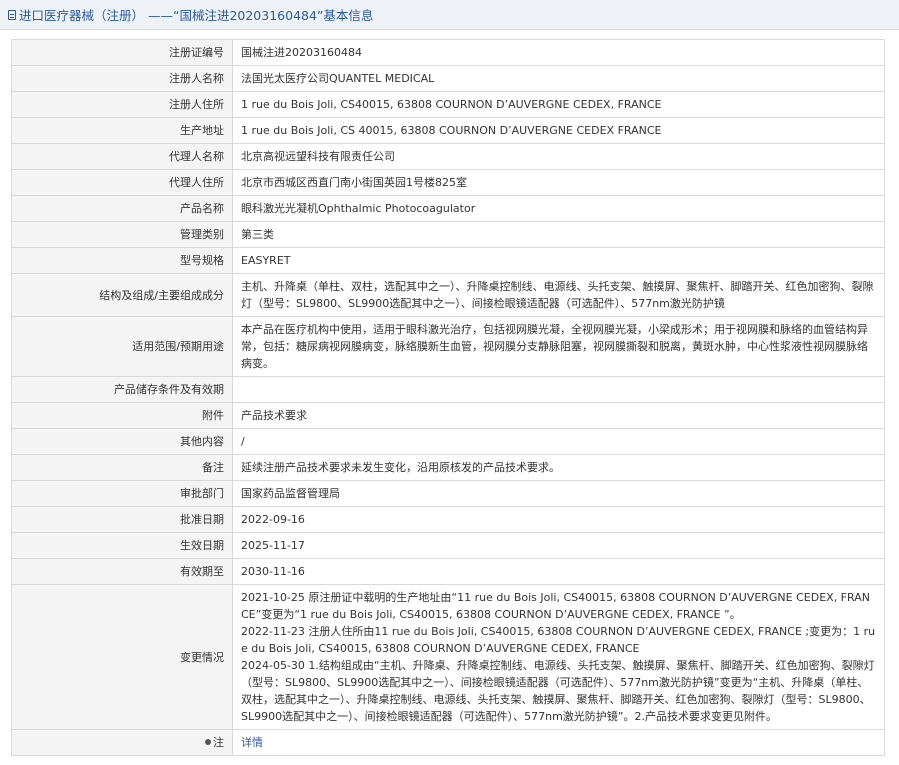  I want to click on field-value: /, so click(558, 441).